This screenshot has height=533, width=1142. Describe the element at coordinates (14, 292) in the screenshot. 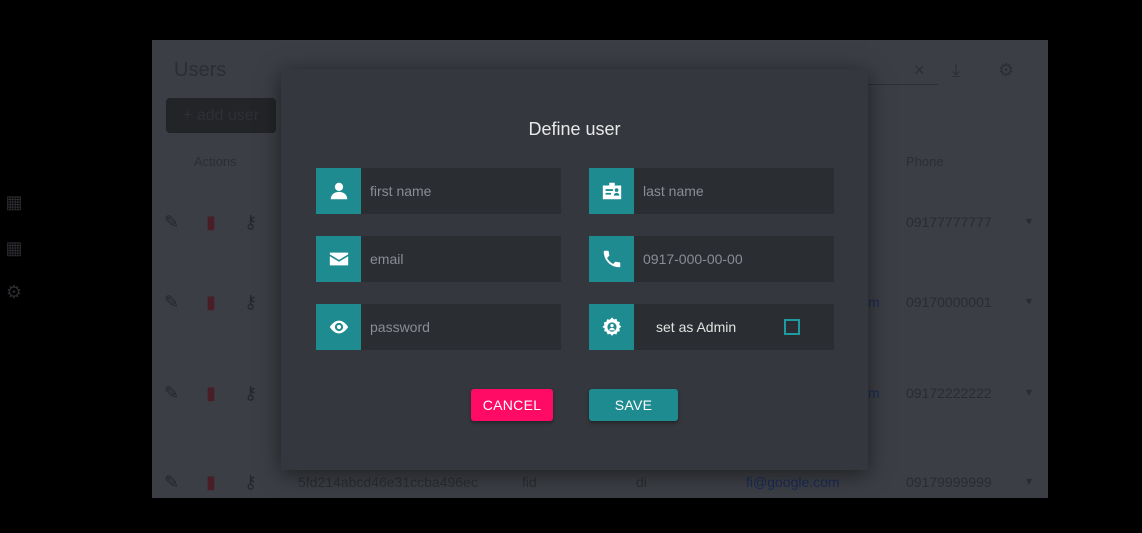

I see `settings-icon: ⚙` at that location.